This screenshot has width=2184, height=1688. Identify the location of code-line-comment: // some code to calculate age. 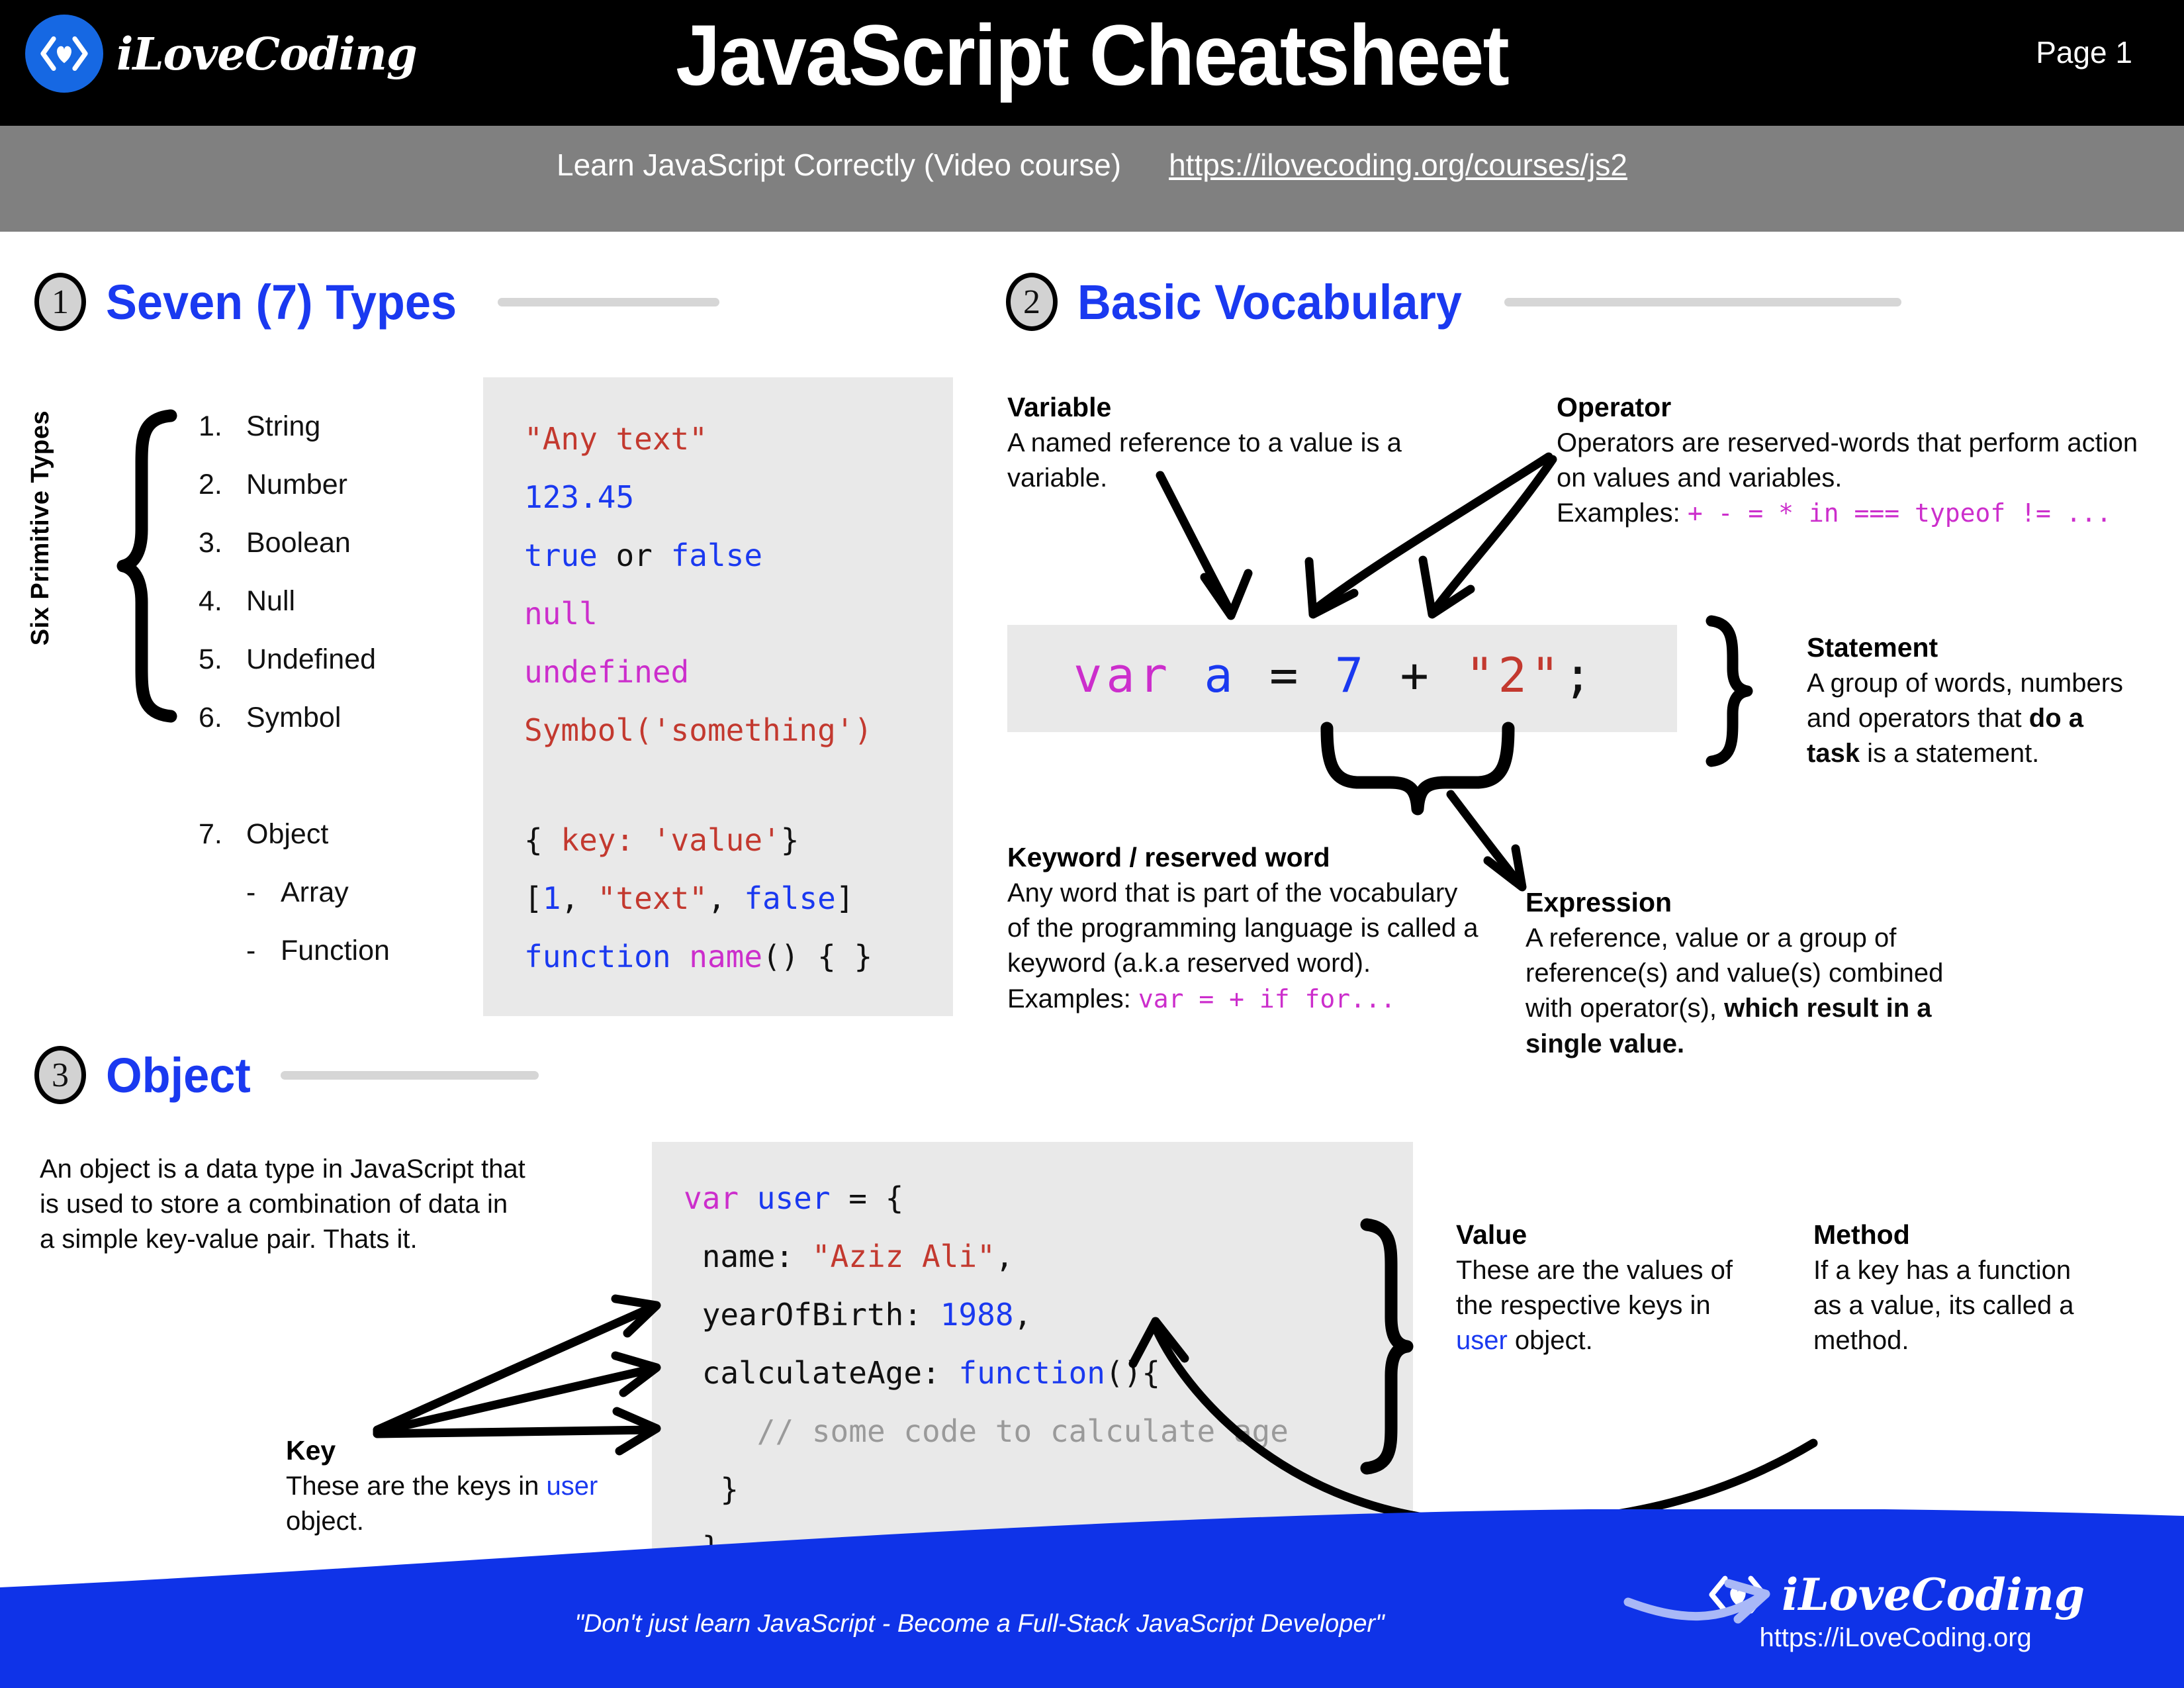
(987, 1431).